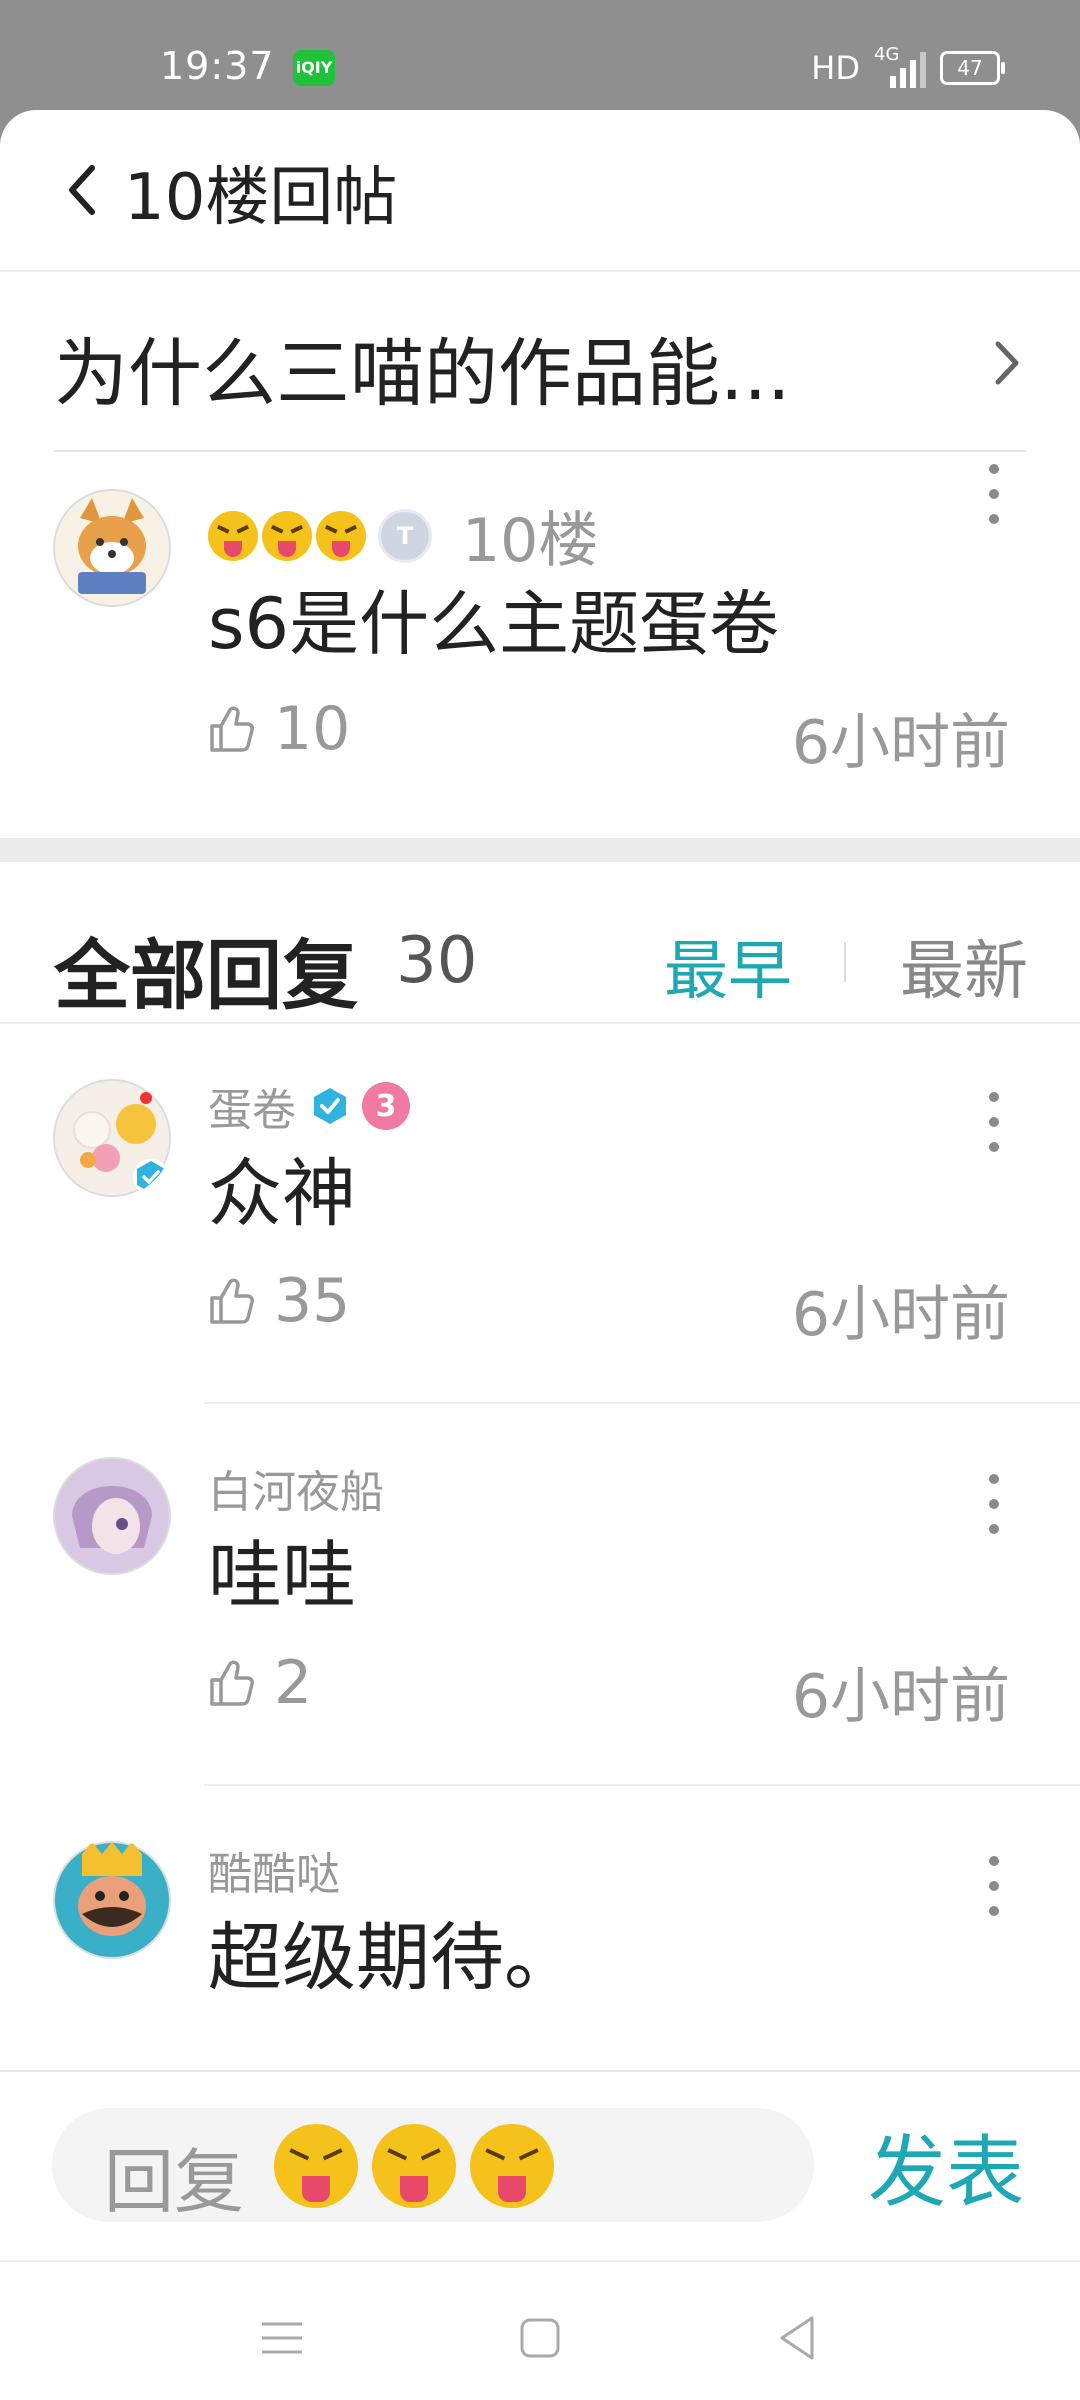  Describe the element at coordinates (282, 1576) in the screenshot. I see `reply-content: 哇哇` at that location.